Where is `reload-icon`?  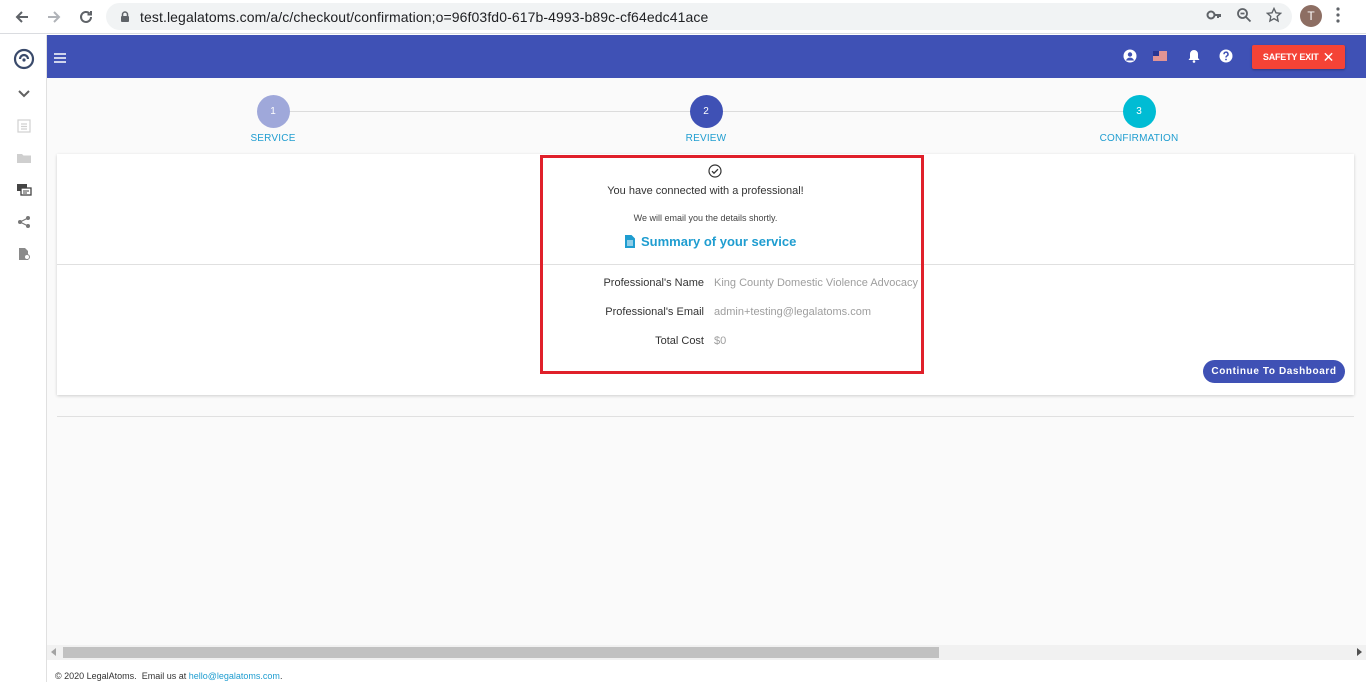 reload-icon is located at coordinates (86, 16).